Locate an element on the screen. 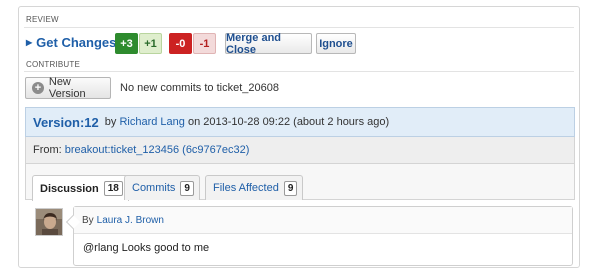 The height and width of the screenshot is (268, 600). comment-body: @rlang Looks good to me is located at coordinates (146, 248).